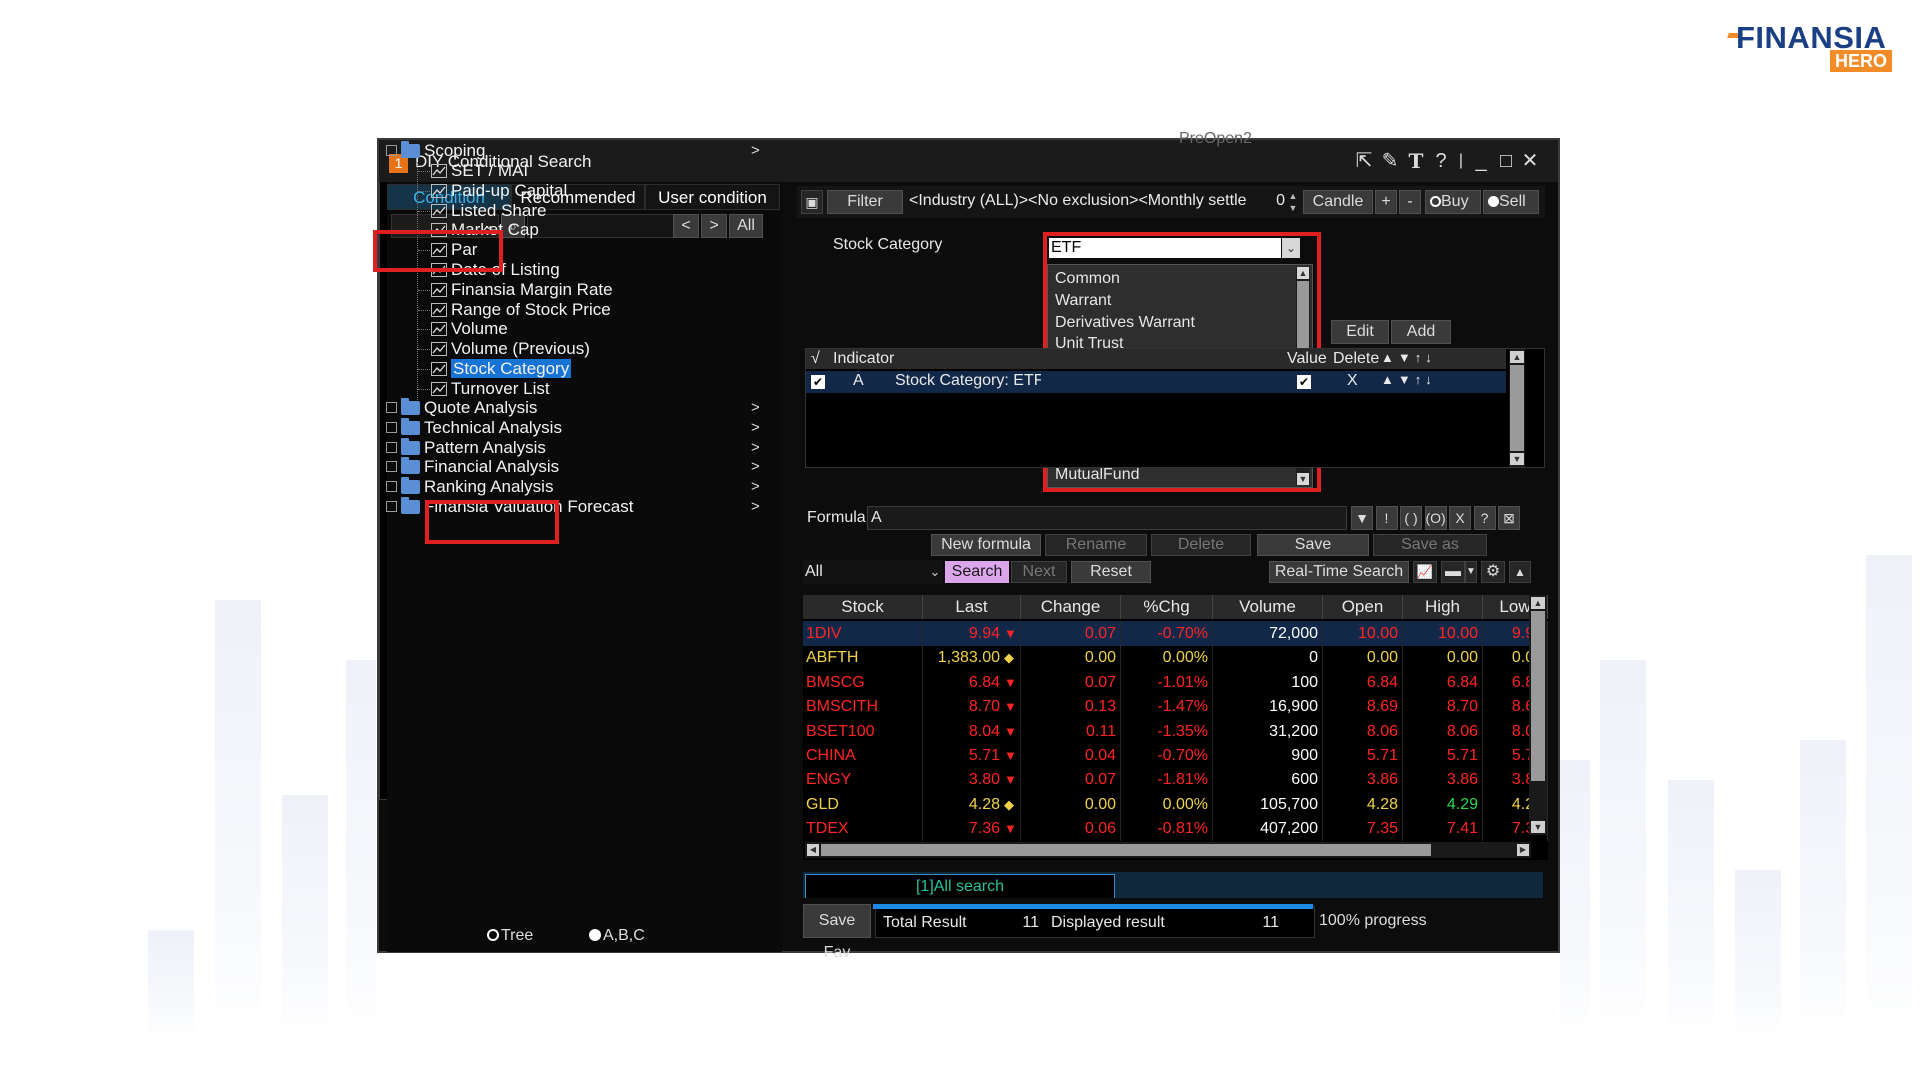 Image resolution: width=1920 pixels, height=1080 pixels. I want to click on save-fav-button: Save Fav, so click(837, 932).